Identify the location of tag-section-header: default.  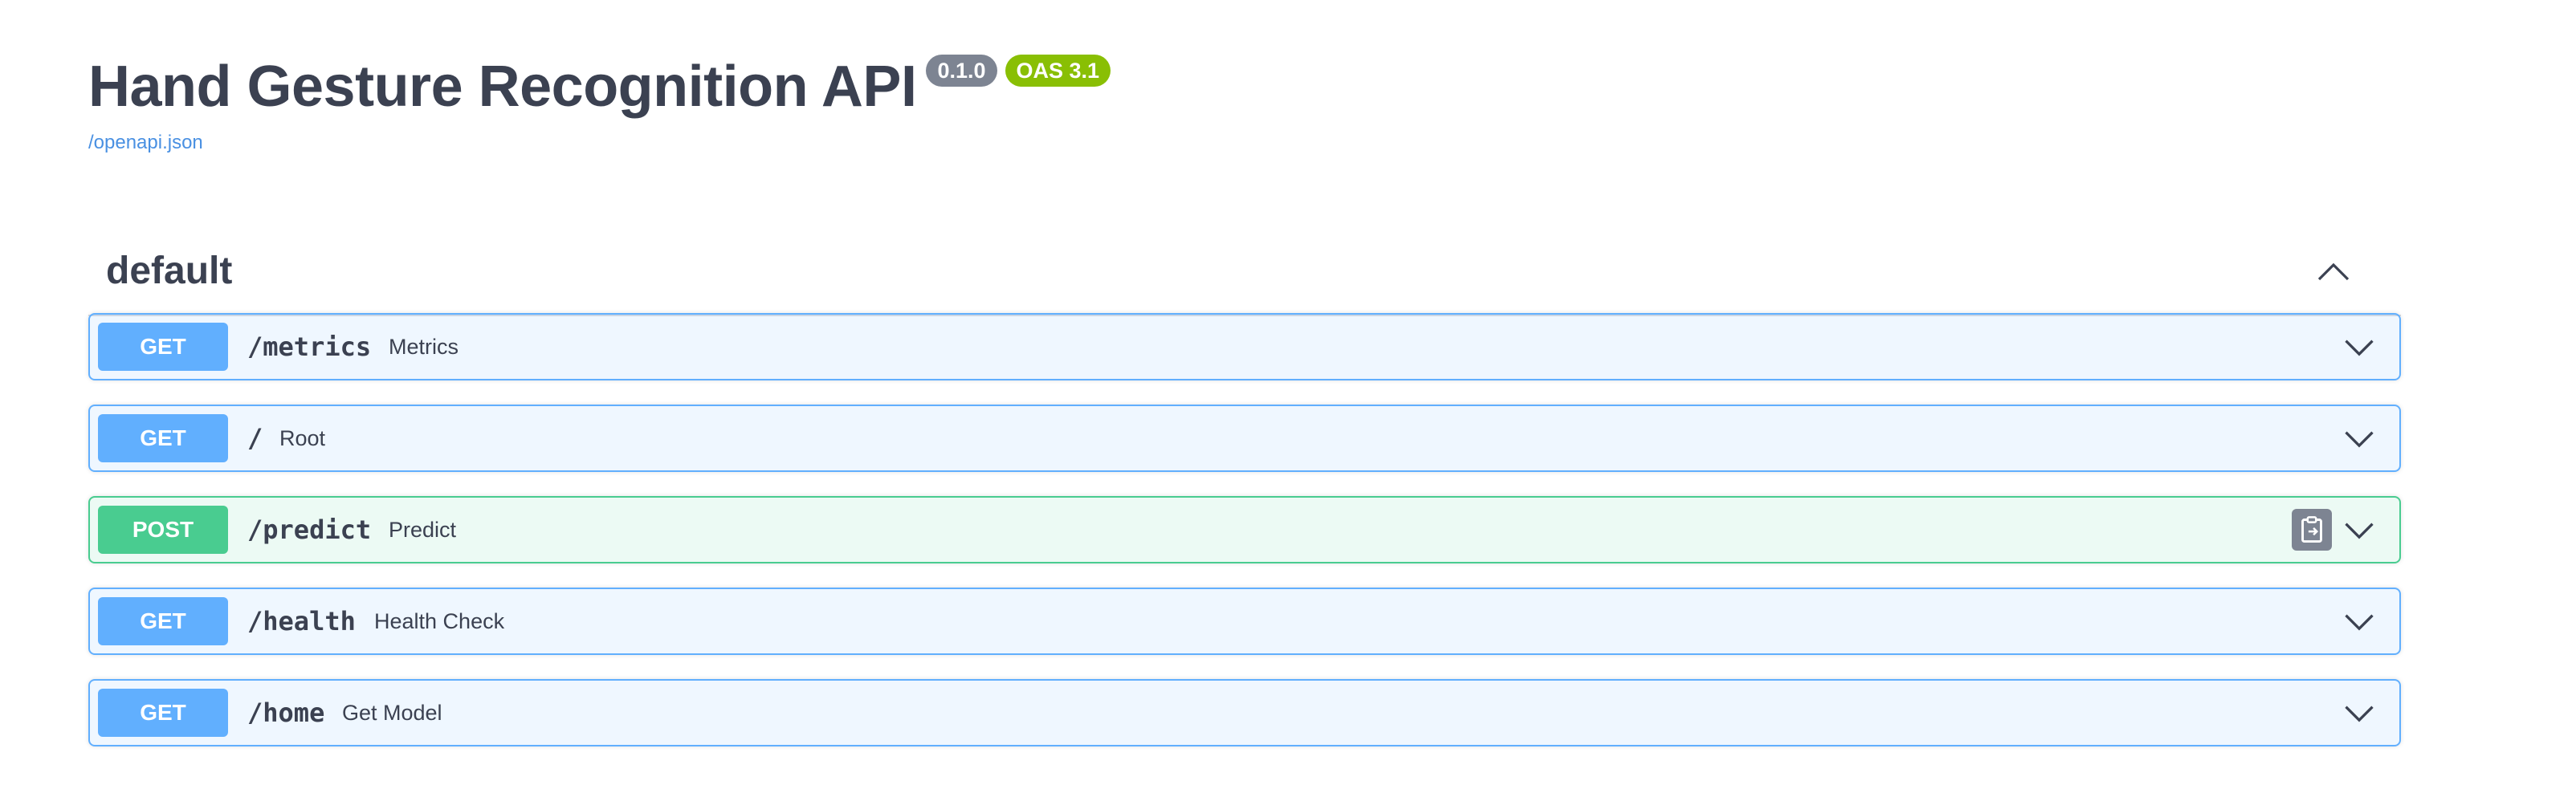
(1244, 273).